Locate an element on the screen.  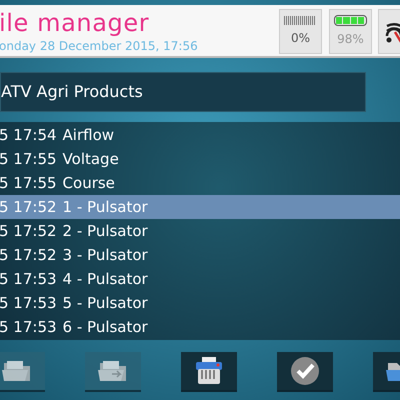
file-row: 5 17:55 Course is located at coordinates (200, 183).